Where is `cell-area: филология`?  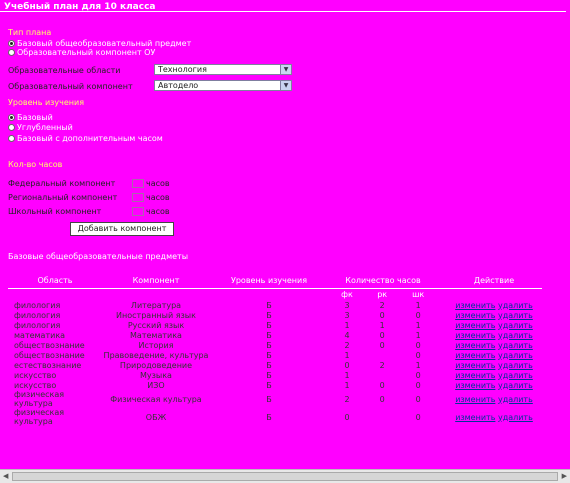 cell-area: филология is located at coordinates (37, 315).